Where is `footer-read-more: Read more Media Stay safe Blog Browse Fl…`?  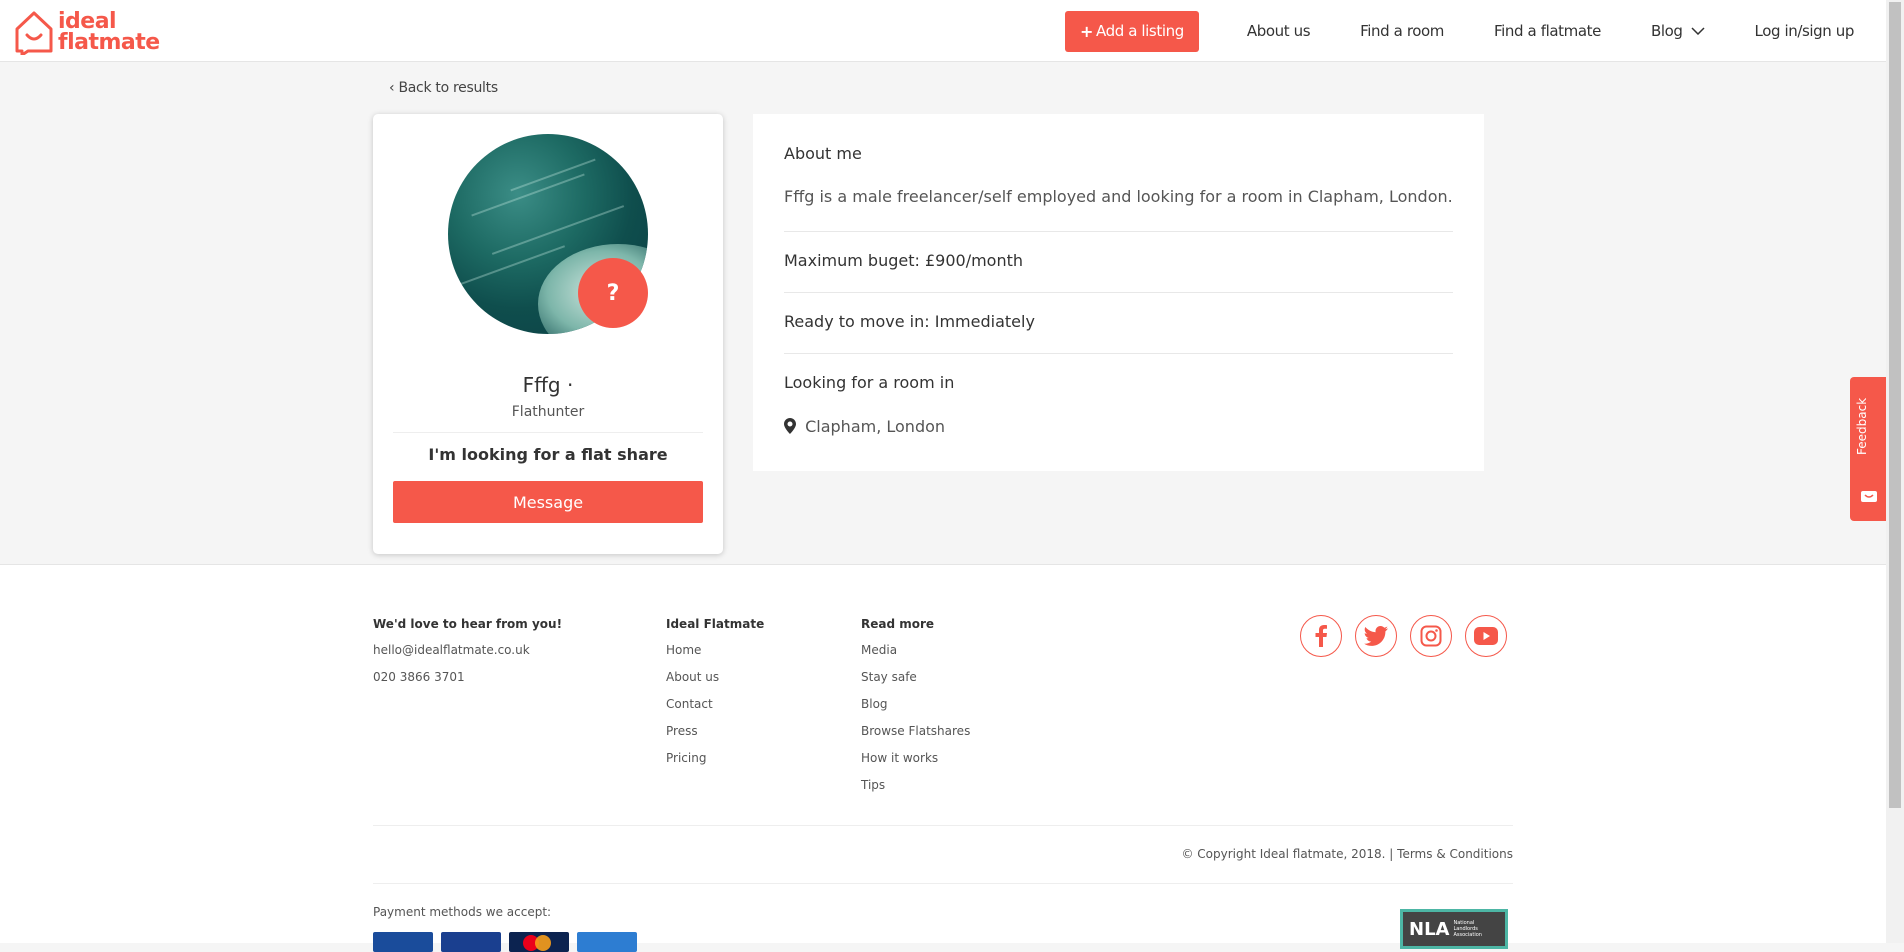
footer-read-more: Read more Media Stay safe Blog Browse Fl… is located at coordinates (915, 708).